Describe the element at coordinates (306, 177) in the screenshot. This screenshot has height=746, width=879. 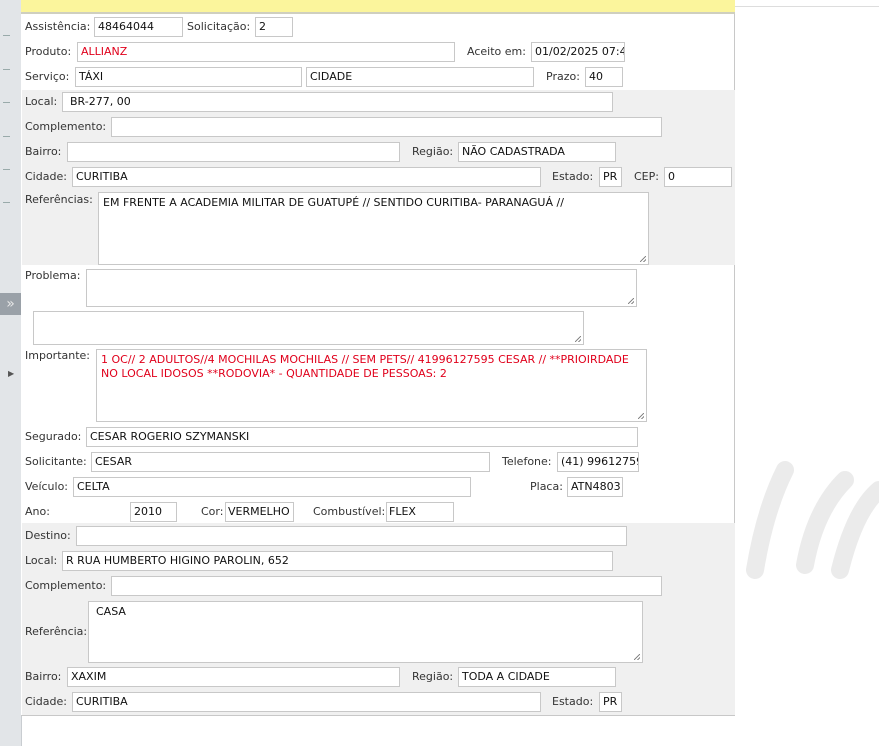
I see `cidade-field: CURITIBA` at that location.